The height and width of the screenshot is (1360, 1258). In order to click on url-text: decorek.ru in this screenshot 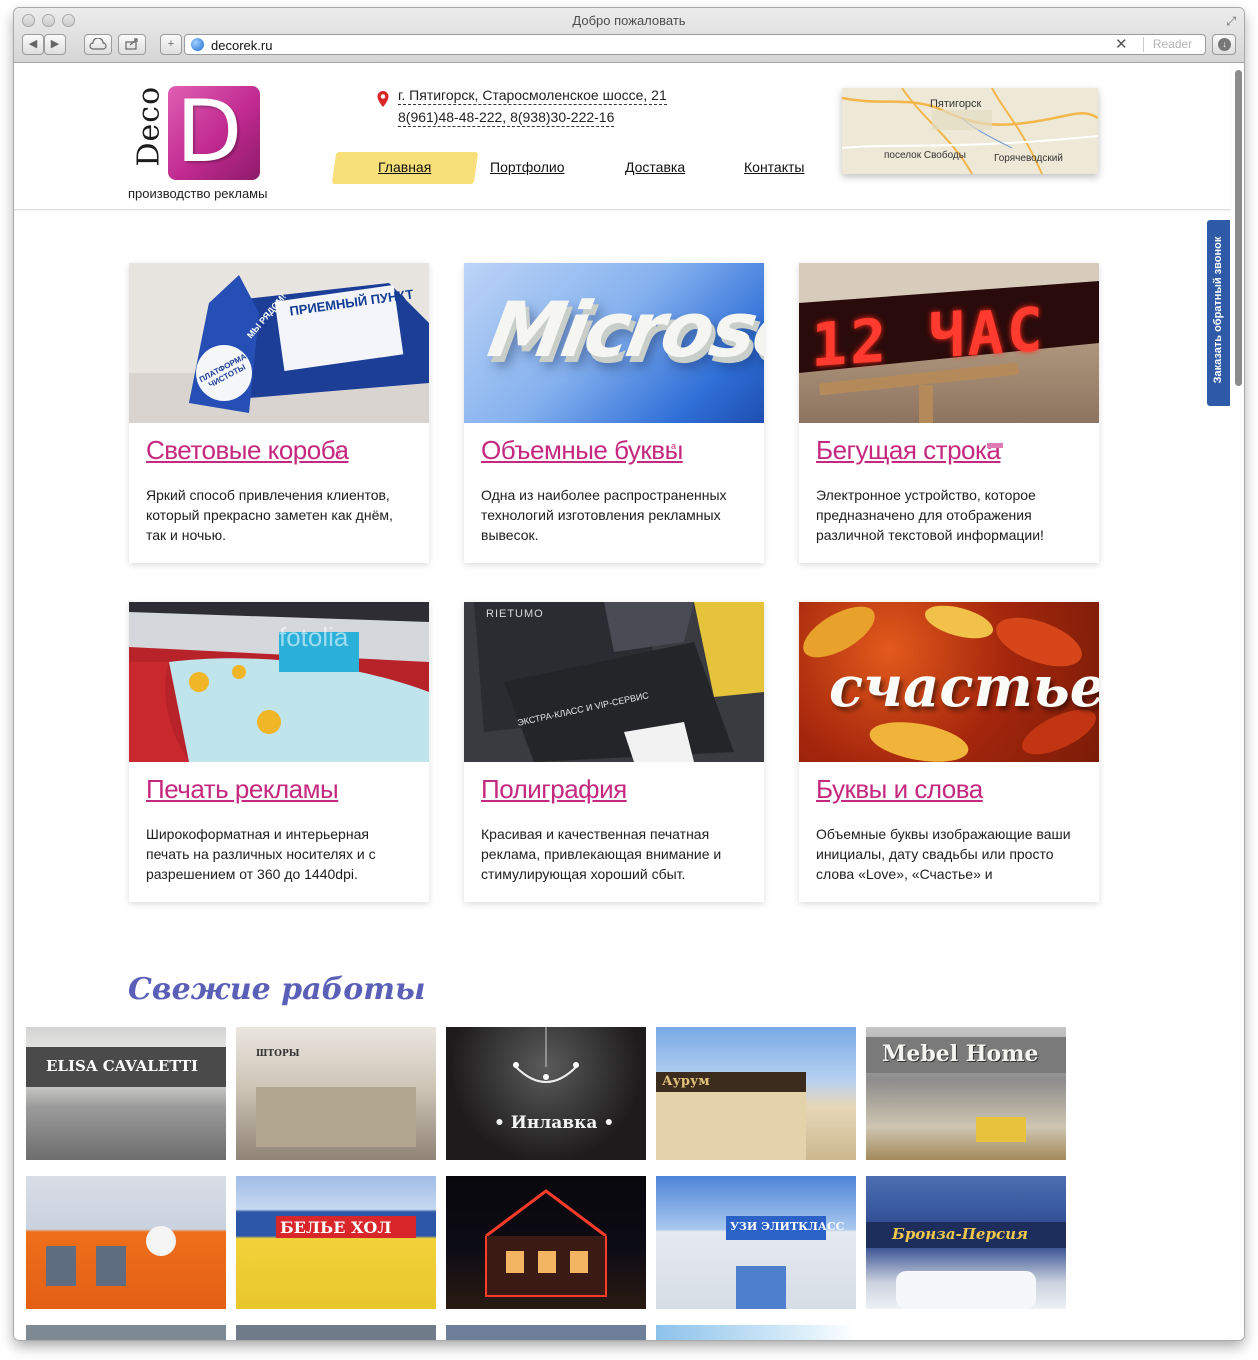, I will do `click(241, 45)`.